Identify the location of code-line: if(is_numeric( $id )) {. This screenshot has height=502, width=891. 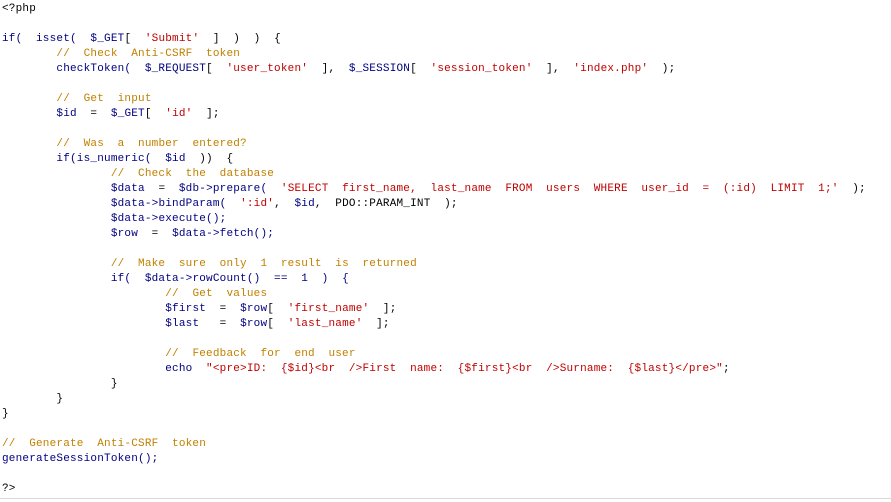
(444, 159).